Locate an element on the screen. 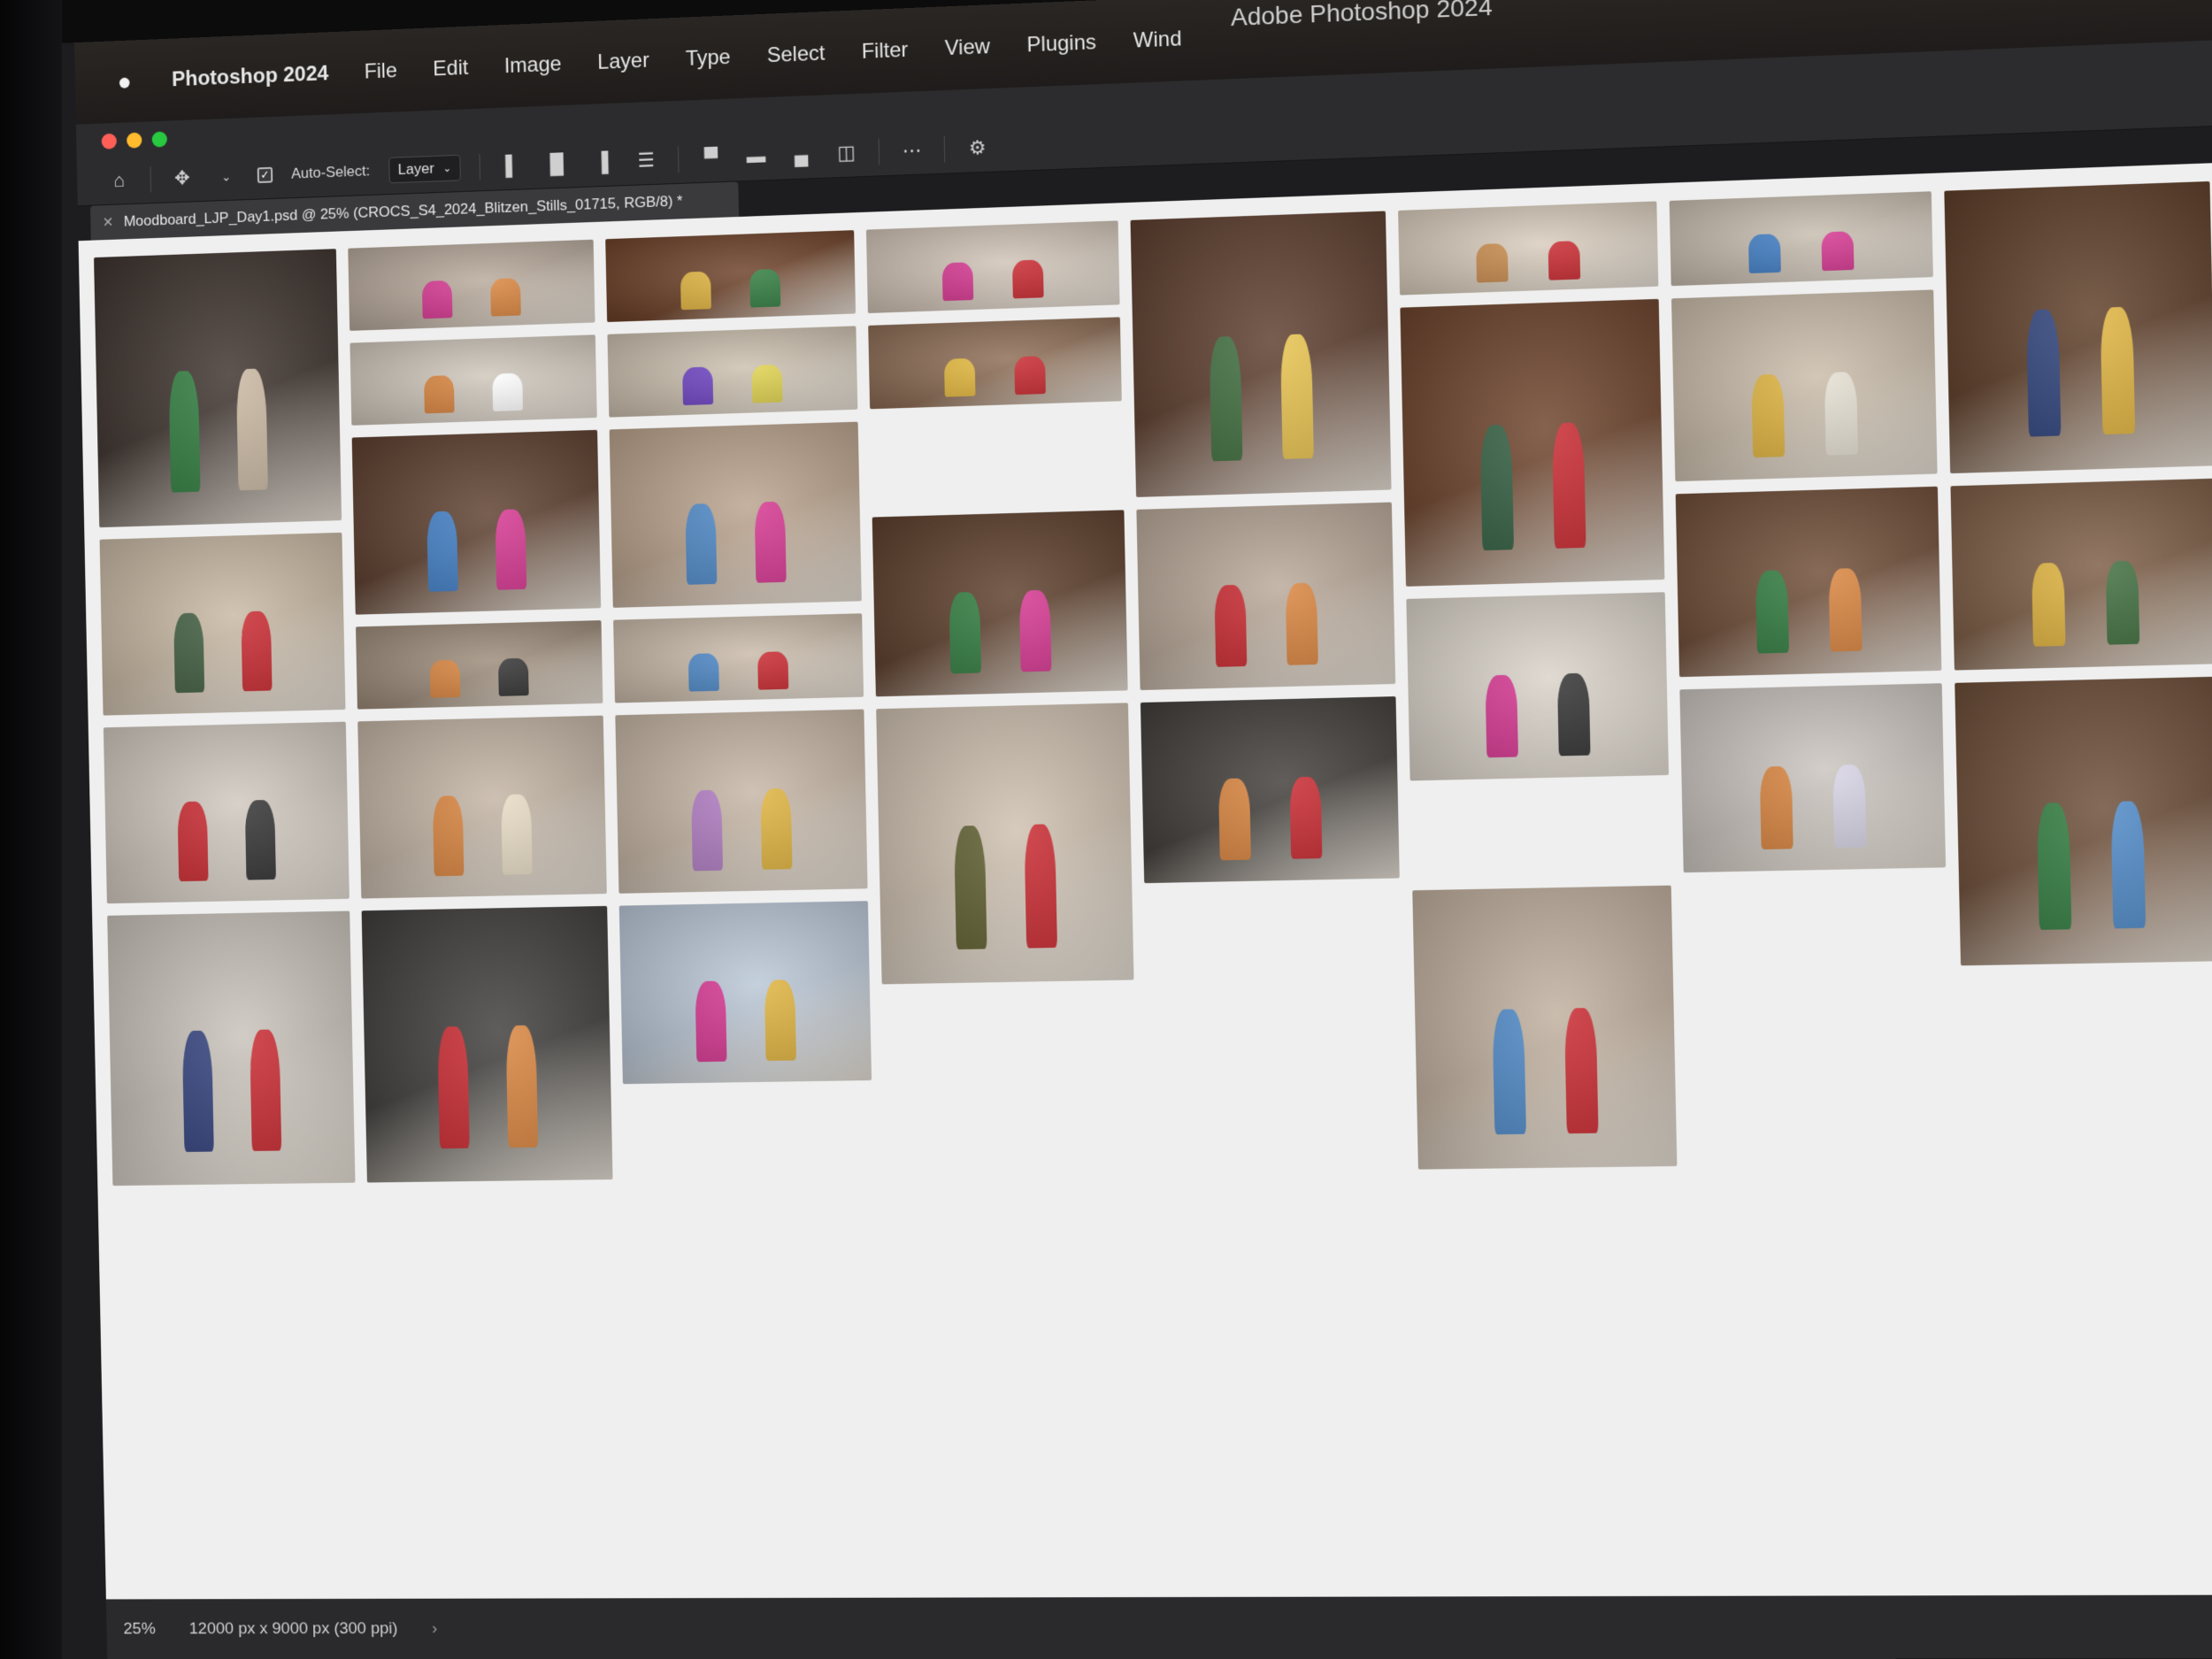  align-horizontal-centers-icon: █ is located at coordinates (557, 164).